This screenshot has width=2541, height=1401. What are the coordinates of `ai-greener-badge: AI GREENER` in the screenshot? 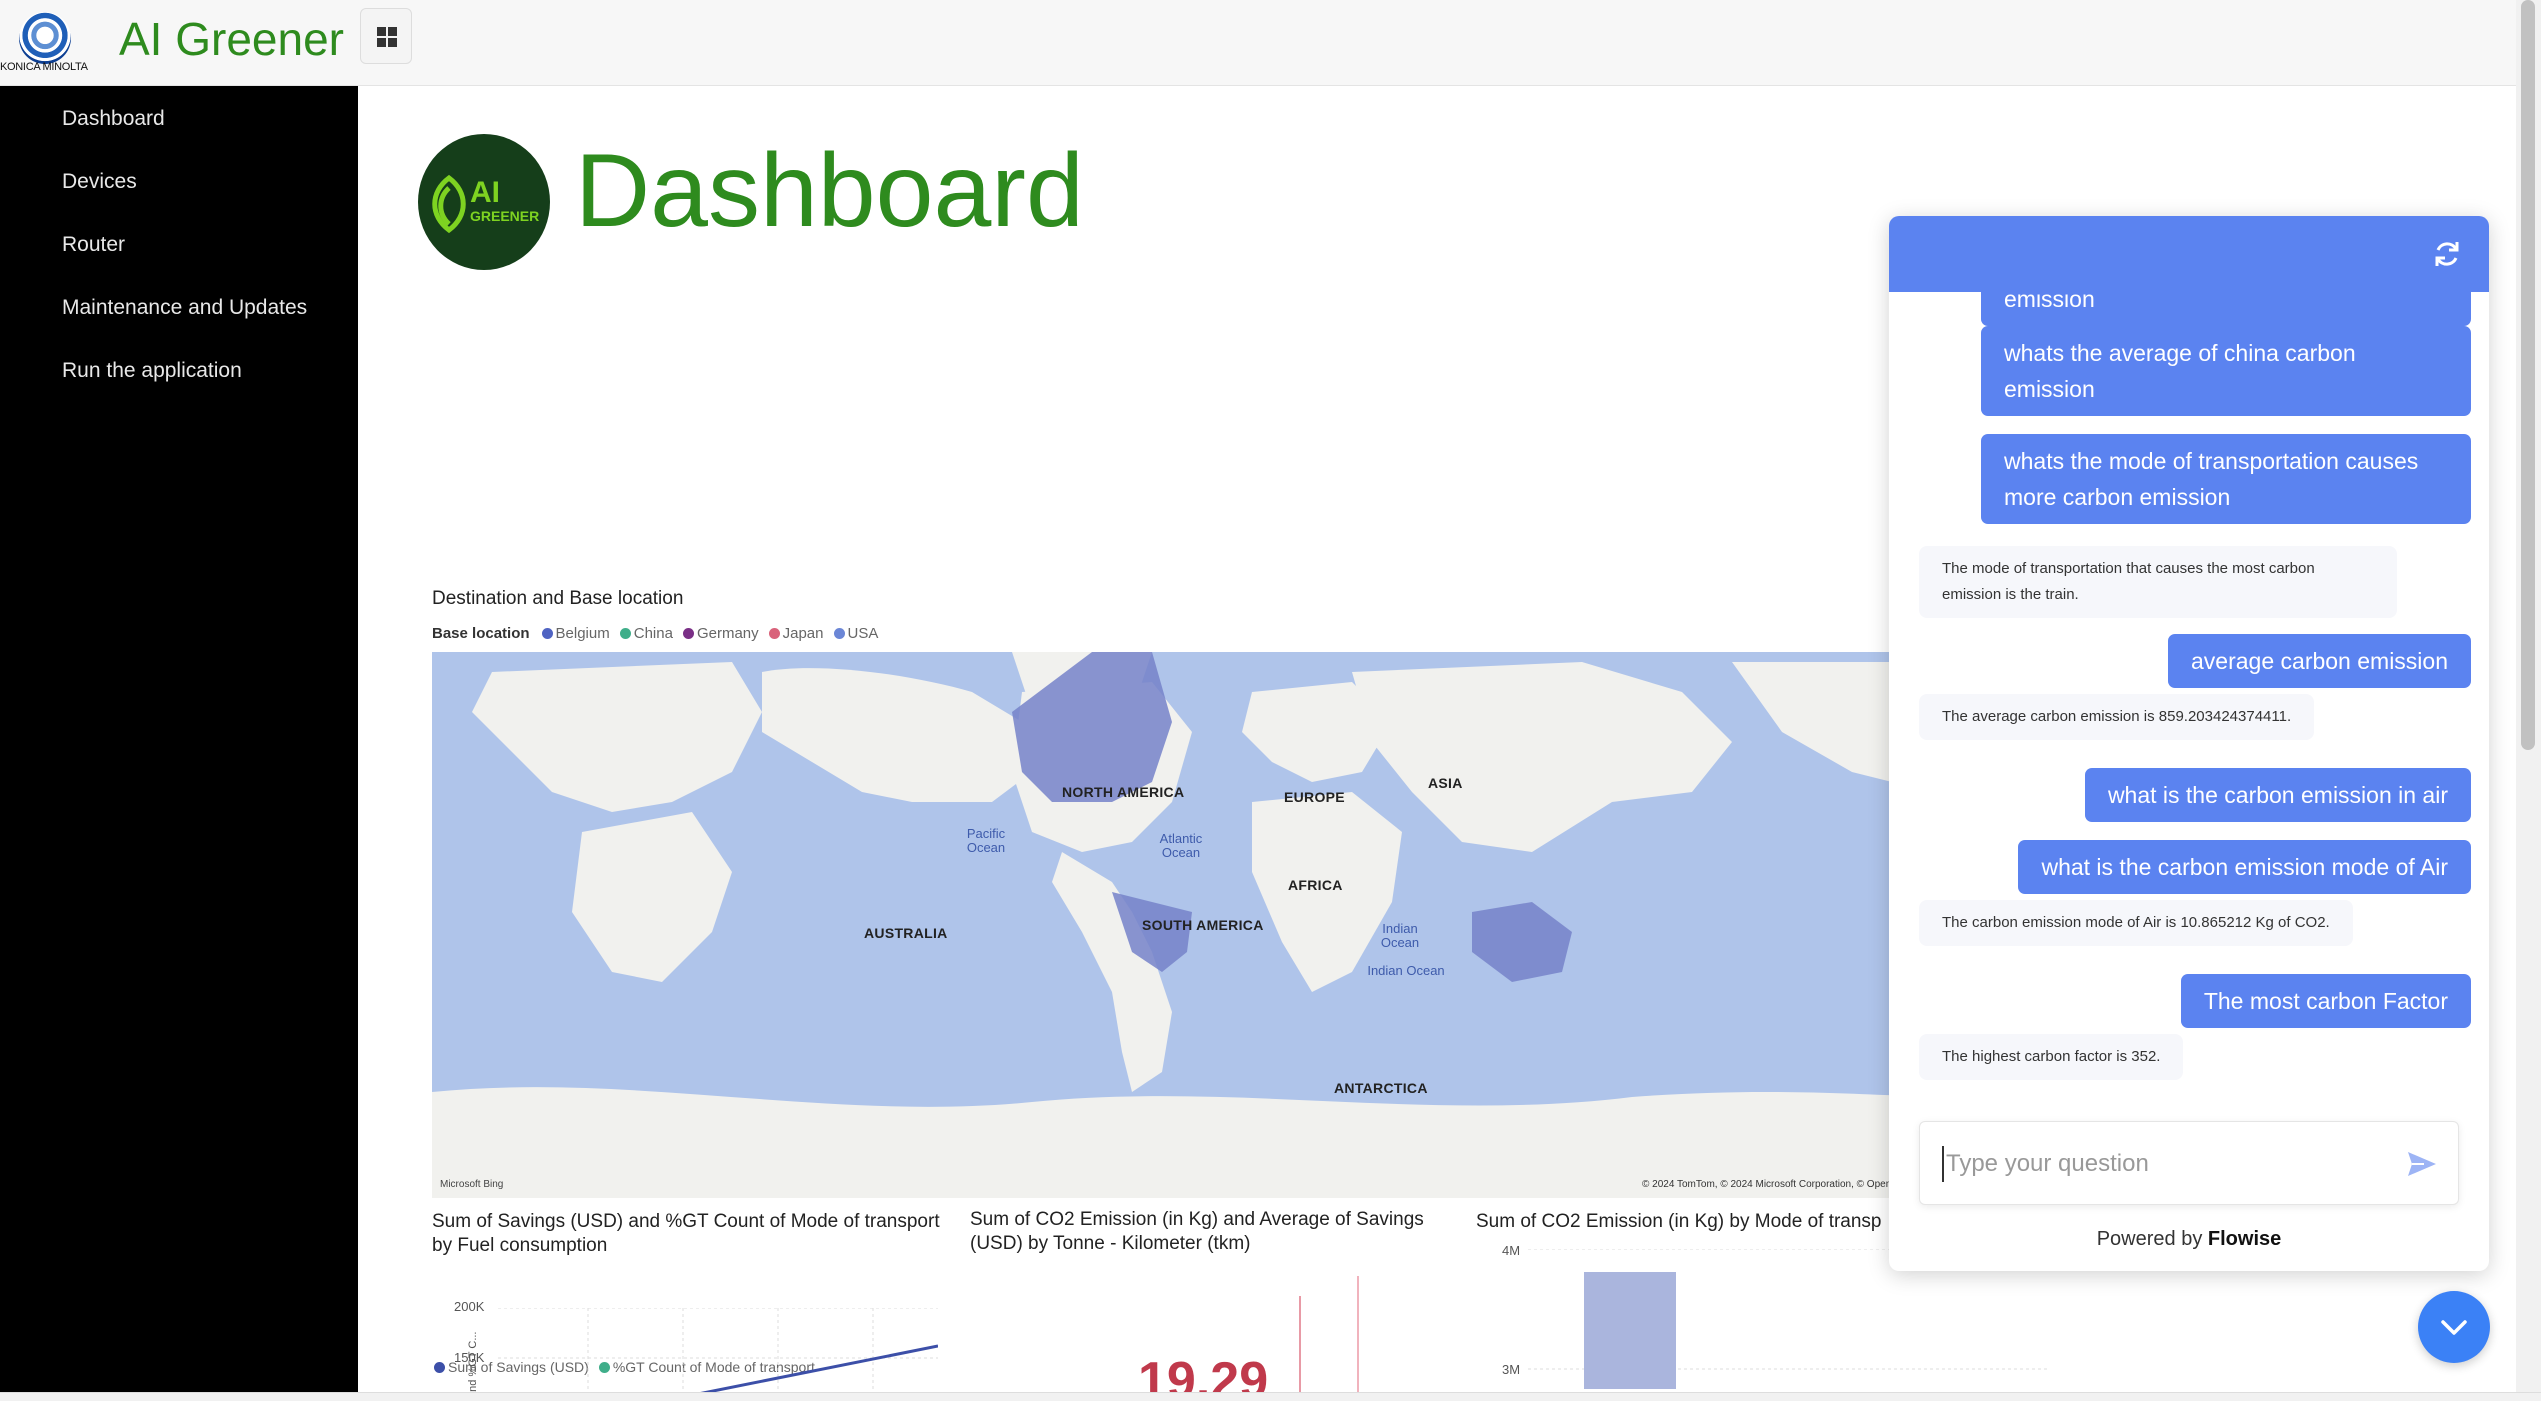 It's located at (484, 202).